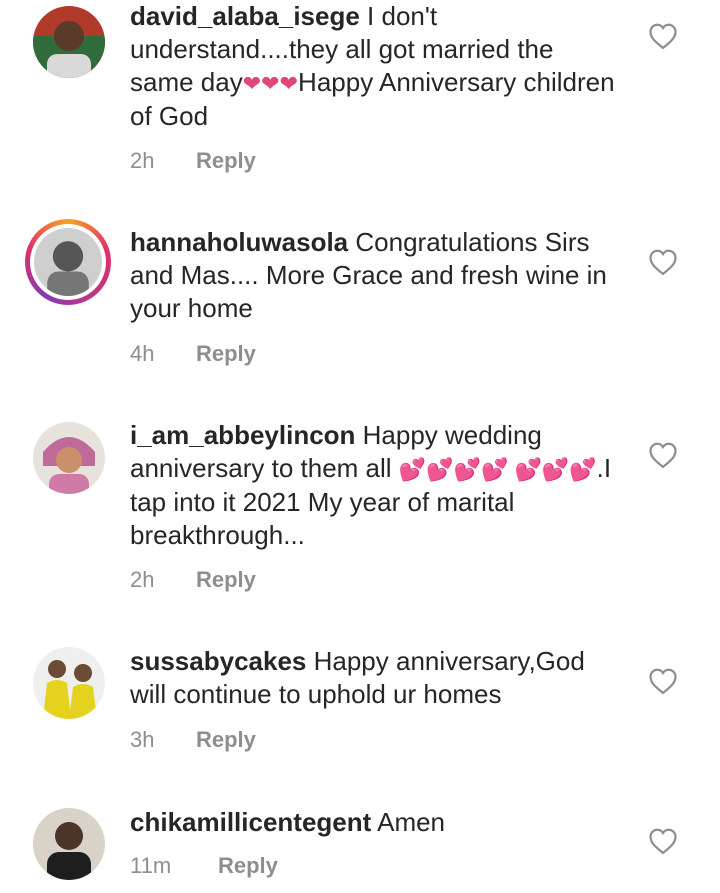 The width and height of the screenshot is (720, 893). What do you see at coordinates (218, 661) in the screenshot?
I see `comment-username: sussabycakes` at bounding box center [218, 661].